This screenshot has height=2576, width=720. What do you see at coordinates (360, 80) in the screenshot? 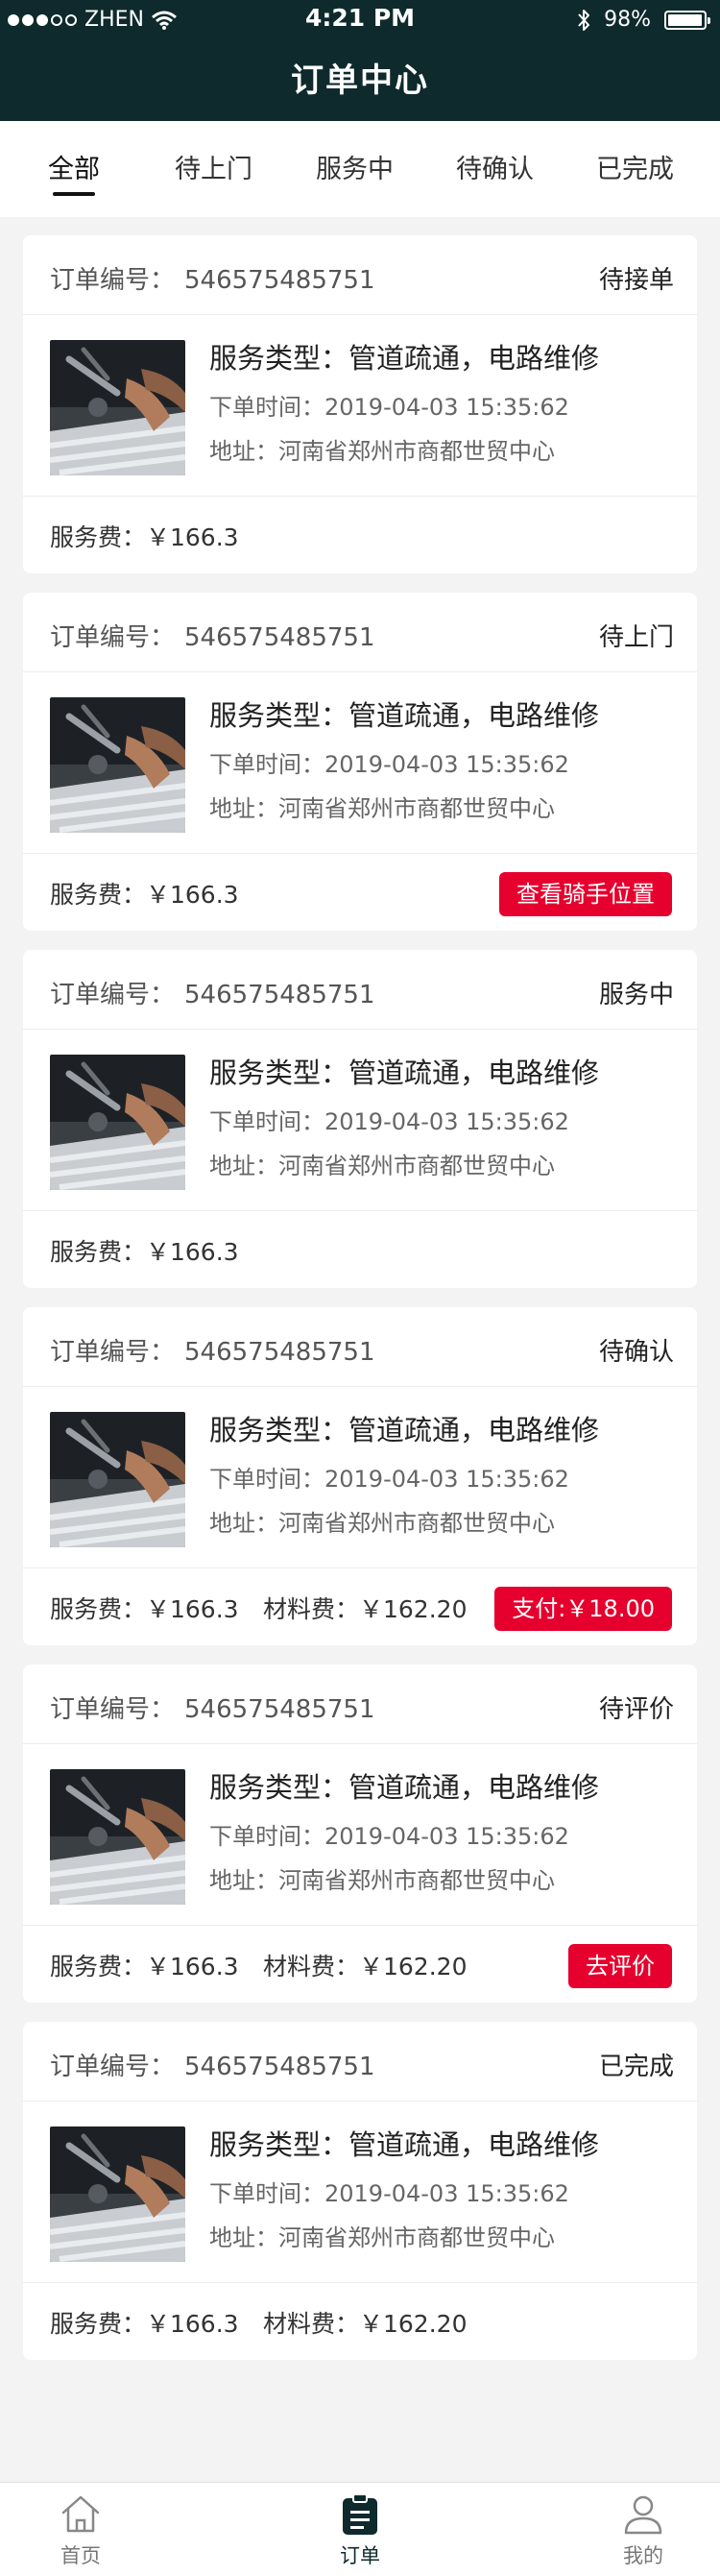
I see `page-title: 订单中心` at bounding box center [360, 80].